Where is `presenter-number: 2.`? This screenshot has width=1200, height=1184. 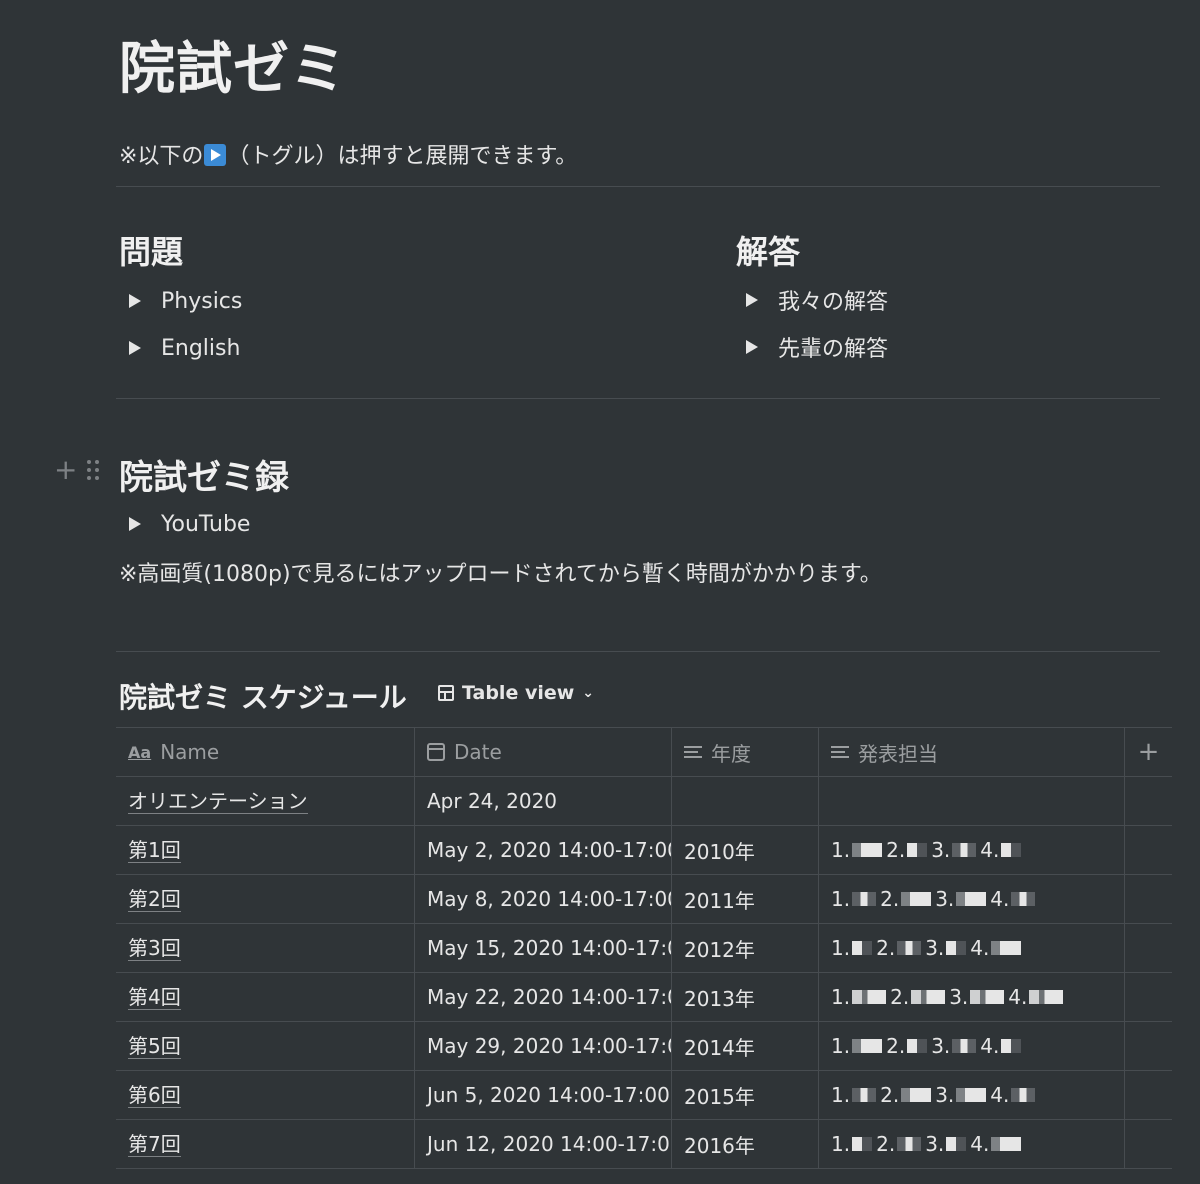
presenter-number: 2. is located at coordinates (886, 1144).